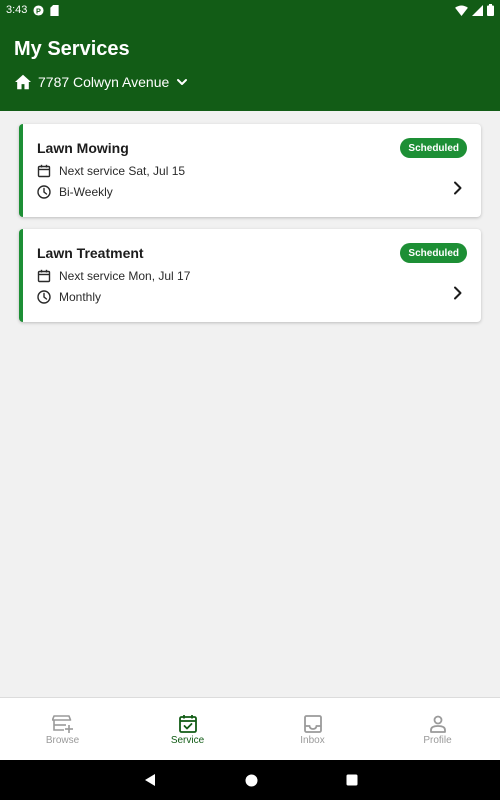 Image resolution: width=500 pixels, height=800 pixels. I want to click on app-header: My Services 7787 Colwyn Avenue, so click(250, 65).